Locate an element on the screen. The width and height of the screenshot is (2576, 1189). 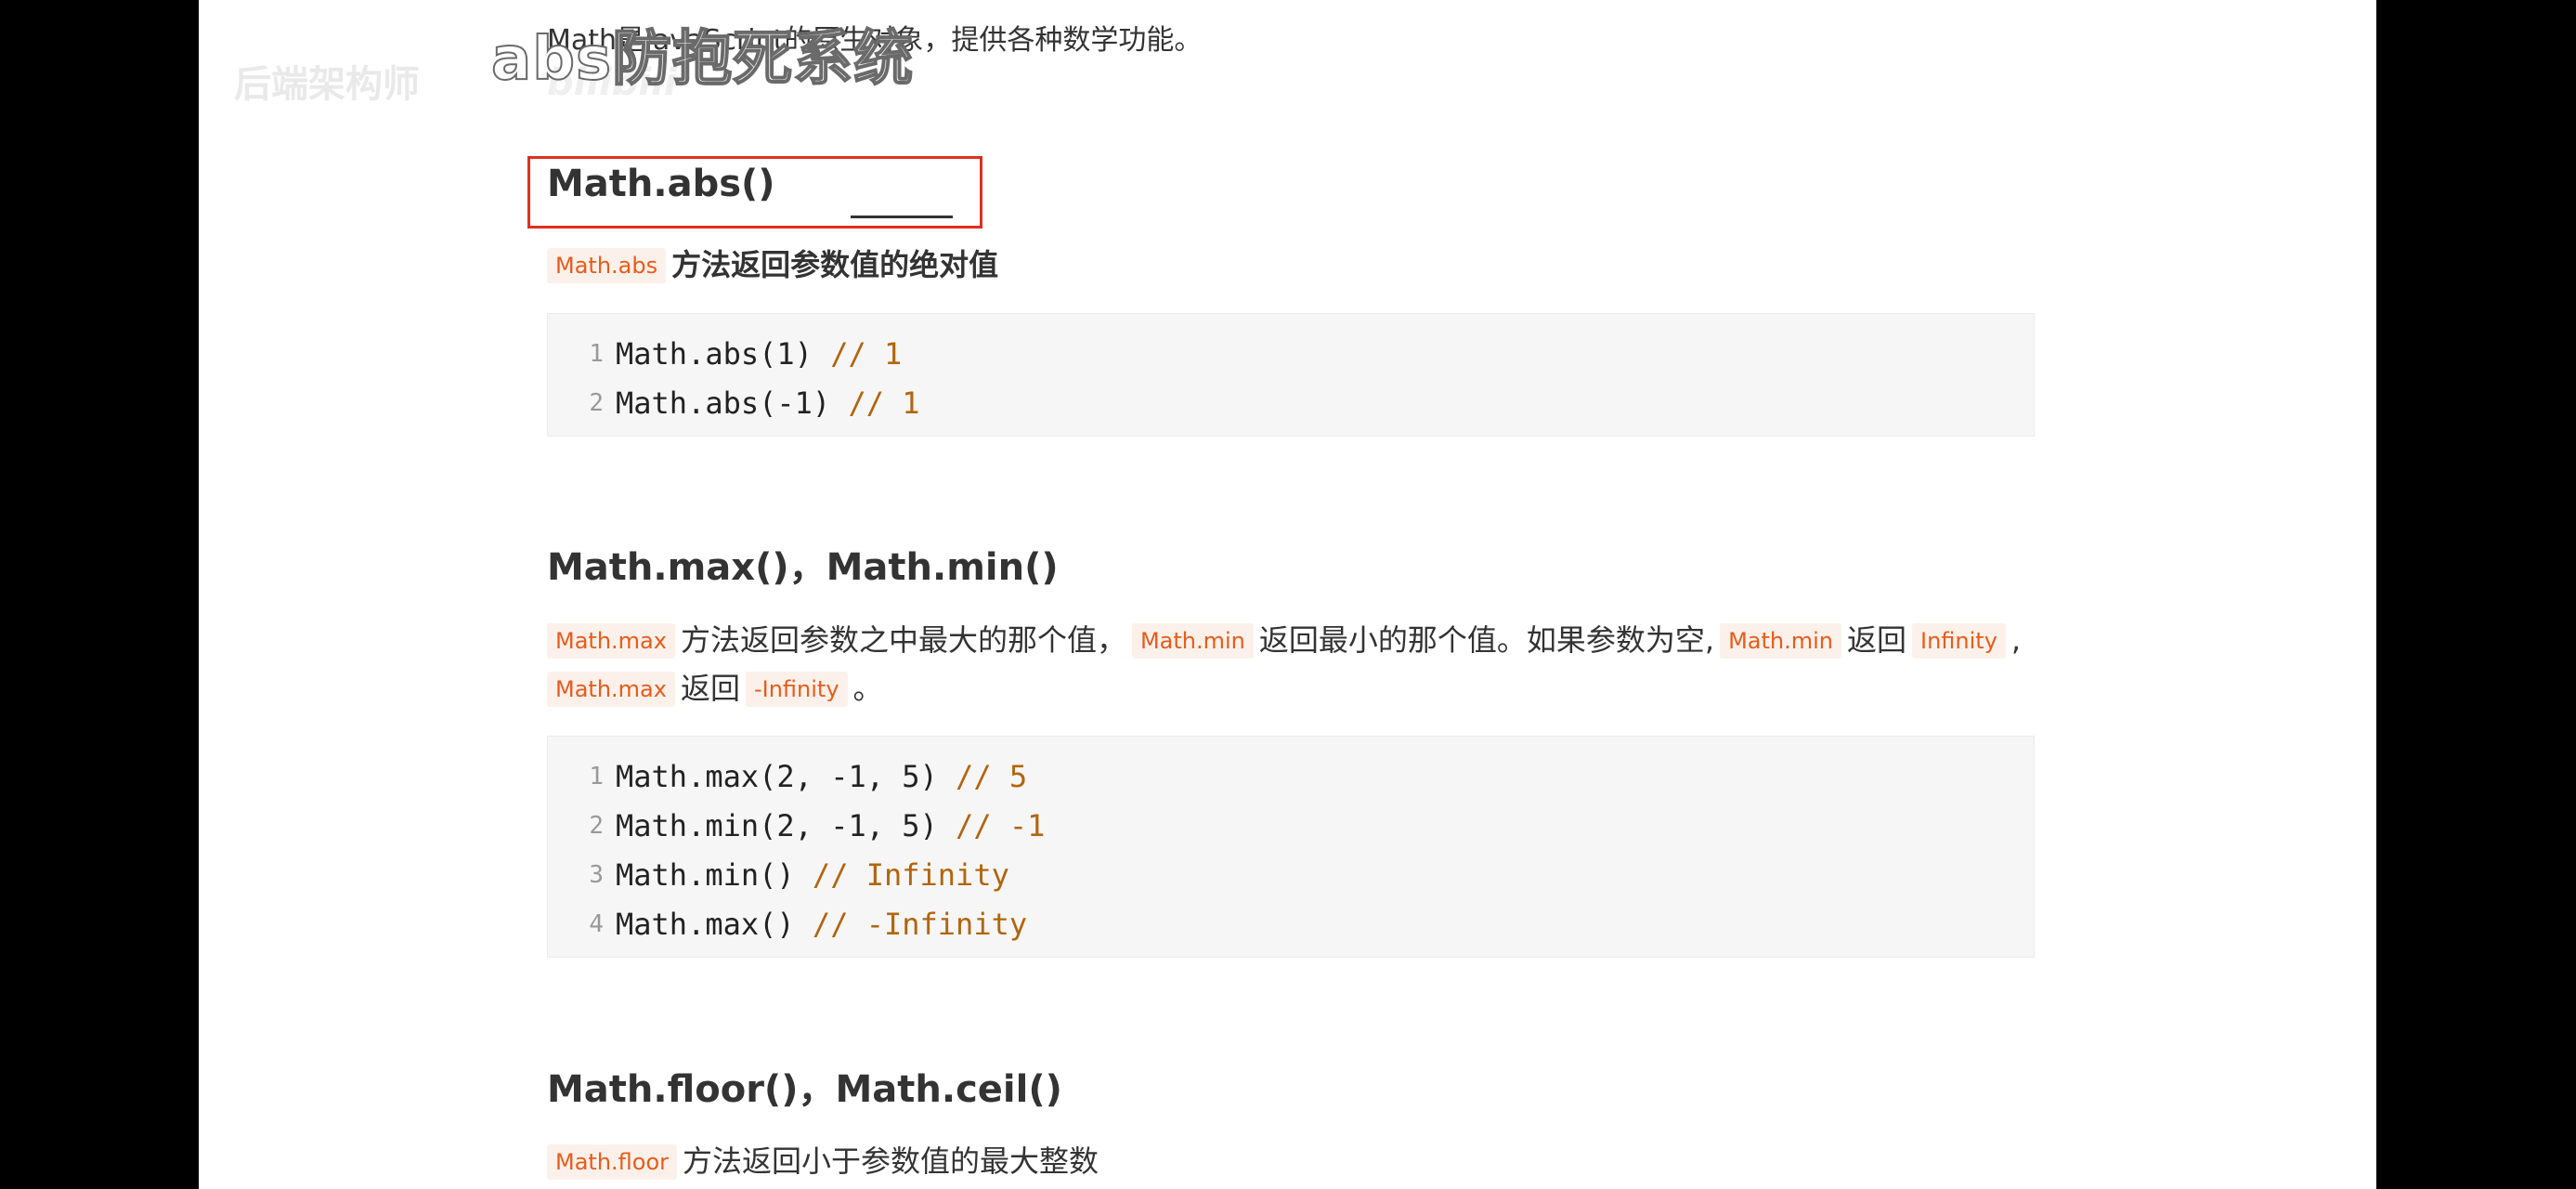
inline-code: -Infinity is located at coordinates (797, 690).